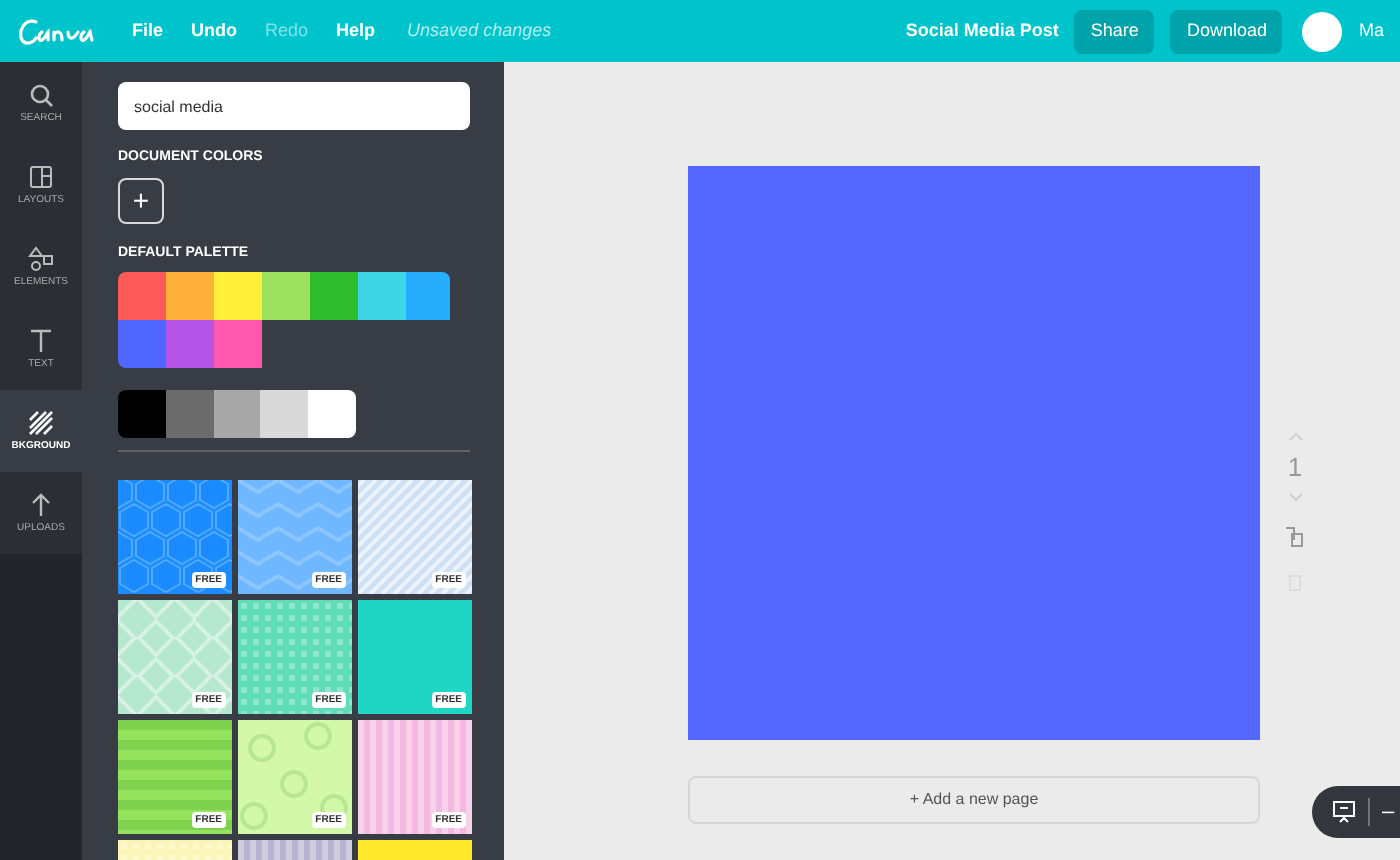  Describe the element at coordinates (41, 423) in the screenshot. I see `hatch-icon` at that location.